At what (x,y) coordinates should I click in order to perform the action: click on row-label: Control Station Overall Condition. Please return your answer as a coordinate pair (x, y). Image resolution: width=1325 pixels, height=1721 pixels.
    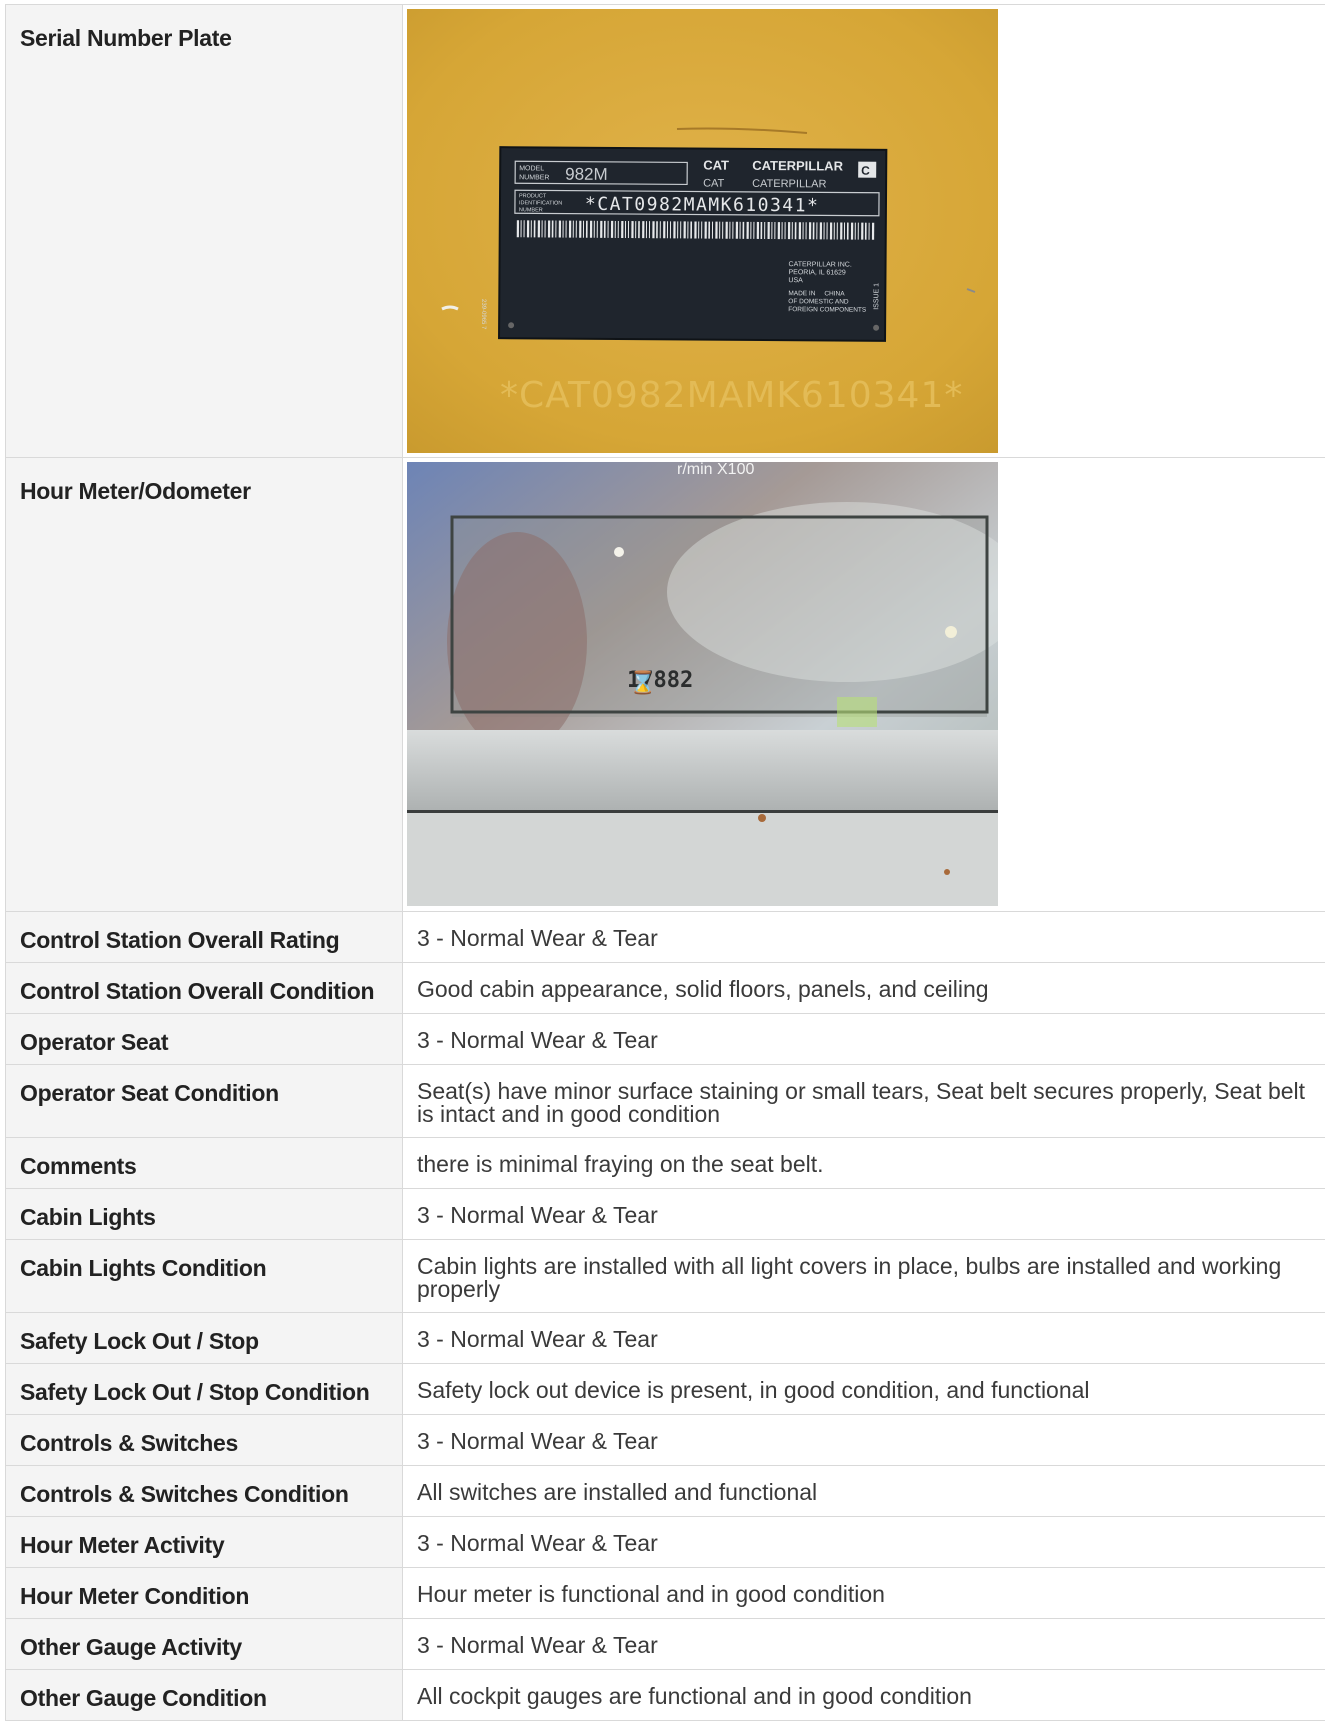
    Looking at the image, I should click on (204, 988).